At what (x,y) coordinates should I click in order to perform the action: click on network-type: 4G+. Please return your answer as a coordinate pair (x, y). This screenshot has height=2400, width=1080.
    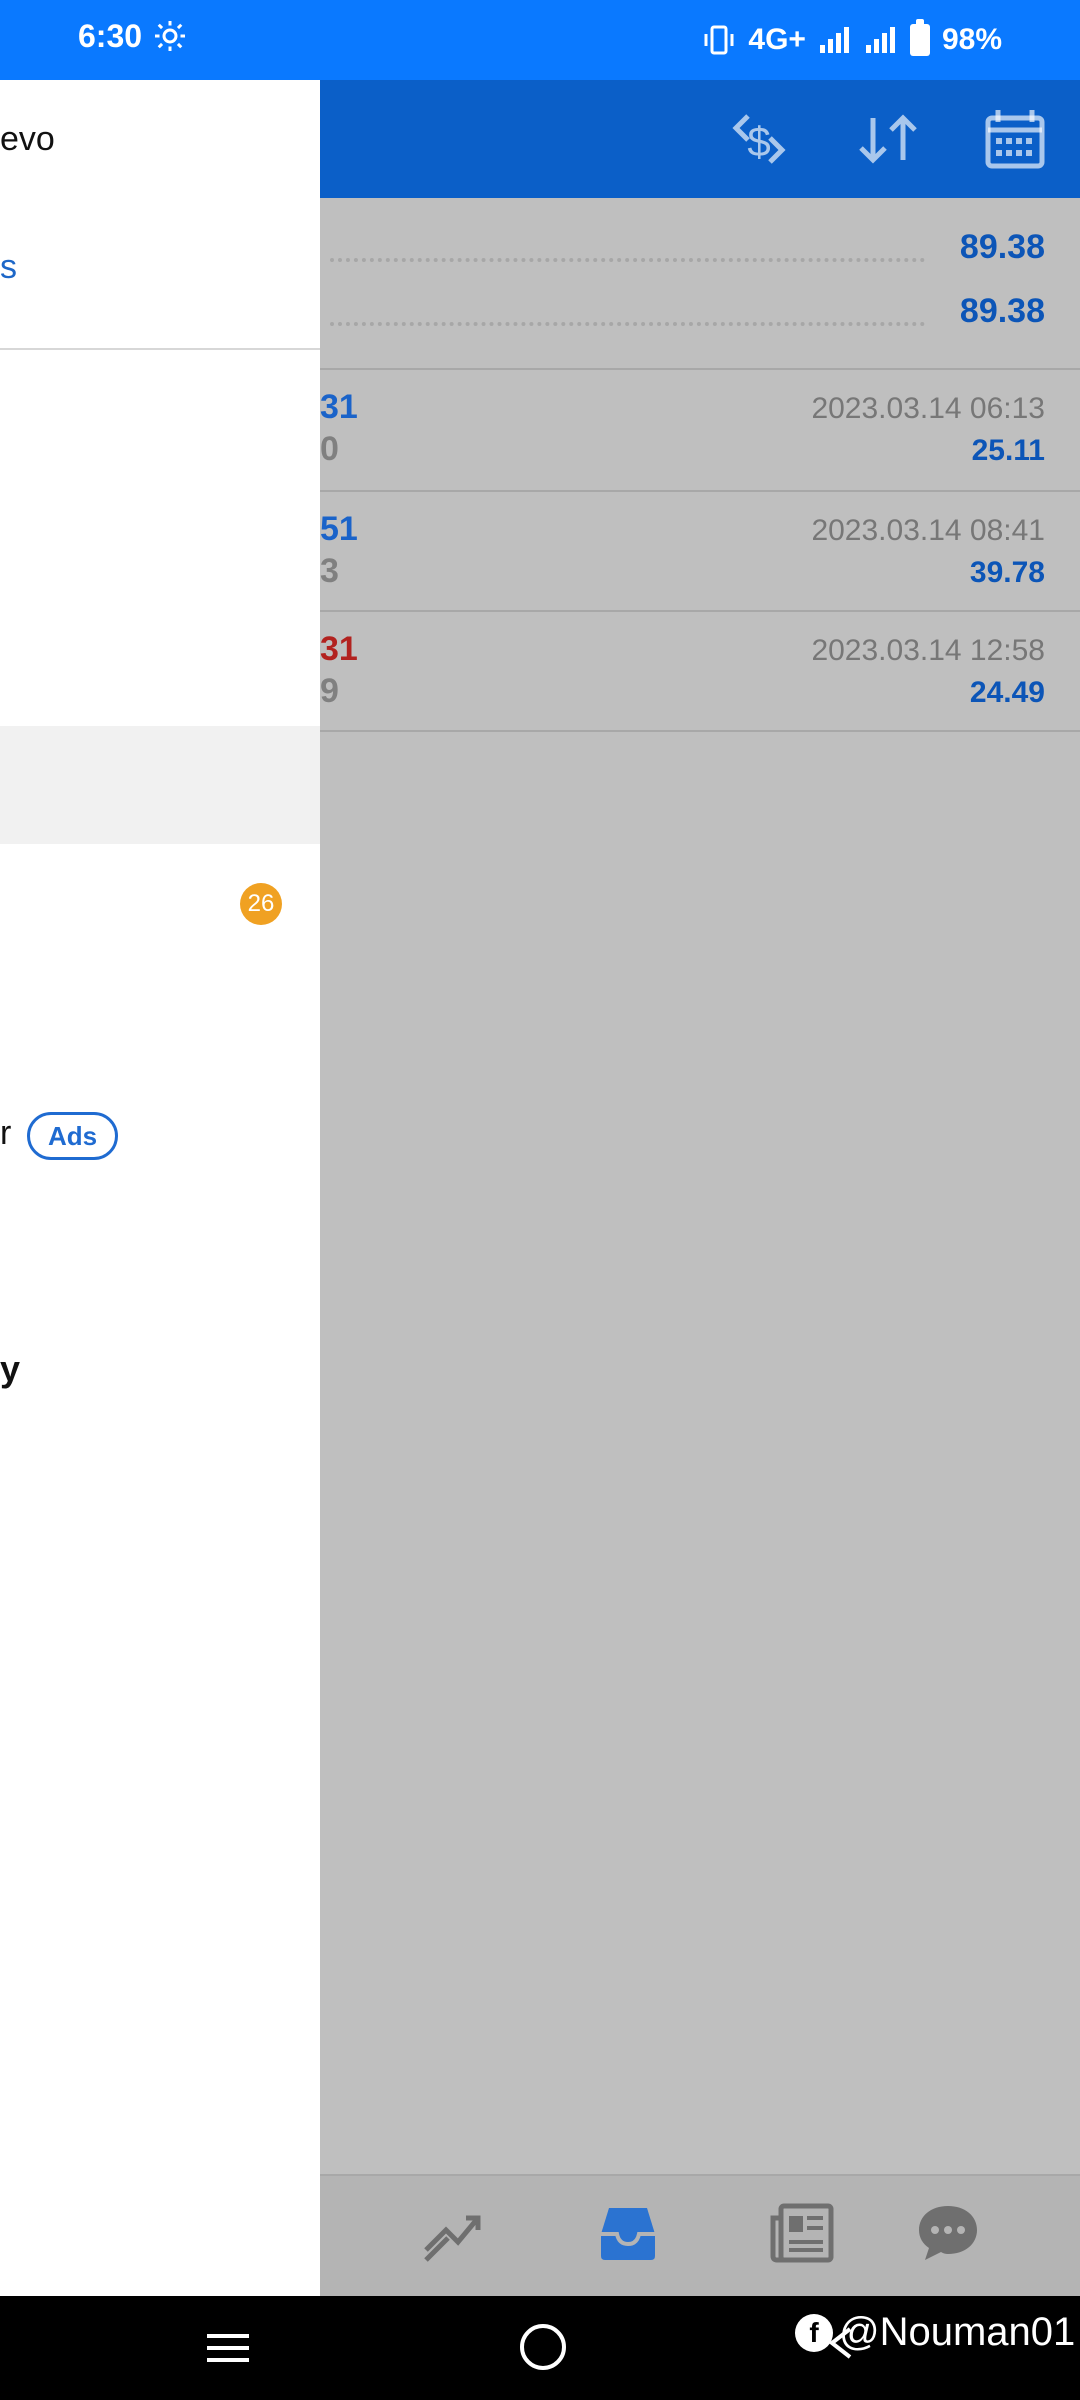
    Looking at the image, I should click on (777, 39).